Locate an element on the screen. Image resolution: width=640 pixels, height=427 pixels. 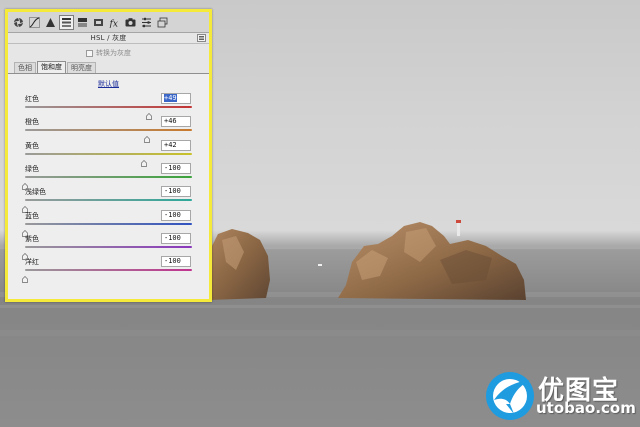
slider-row: 绿色 -100 is located at coordinates (108, 176).